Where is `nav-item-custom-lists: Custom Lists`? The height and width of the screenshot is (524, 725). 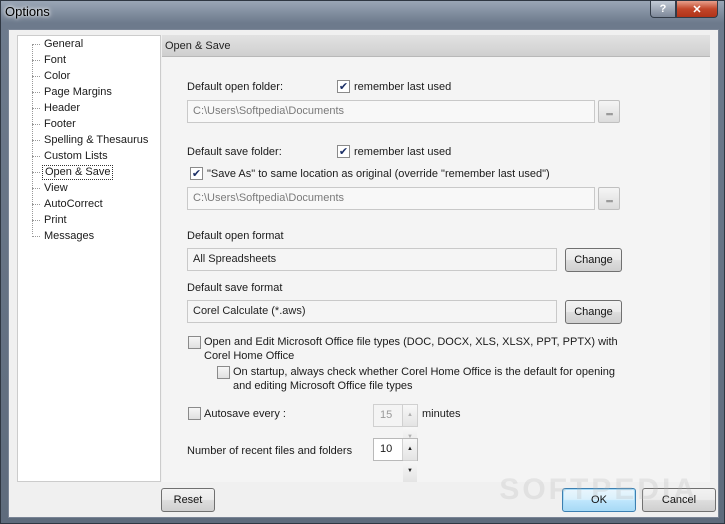 nav-item-custom-lists: Custom Lists is located at coordinates (76, 156).